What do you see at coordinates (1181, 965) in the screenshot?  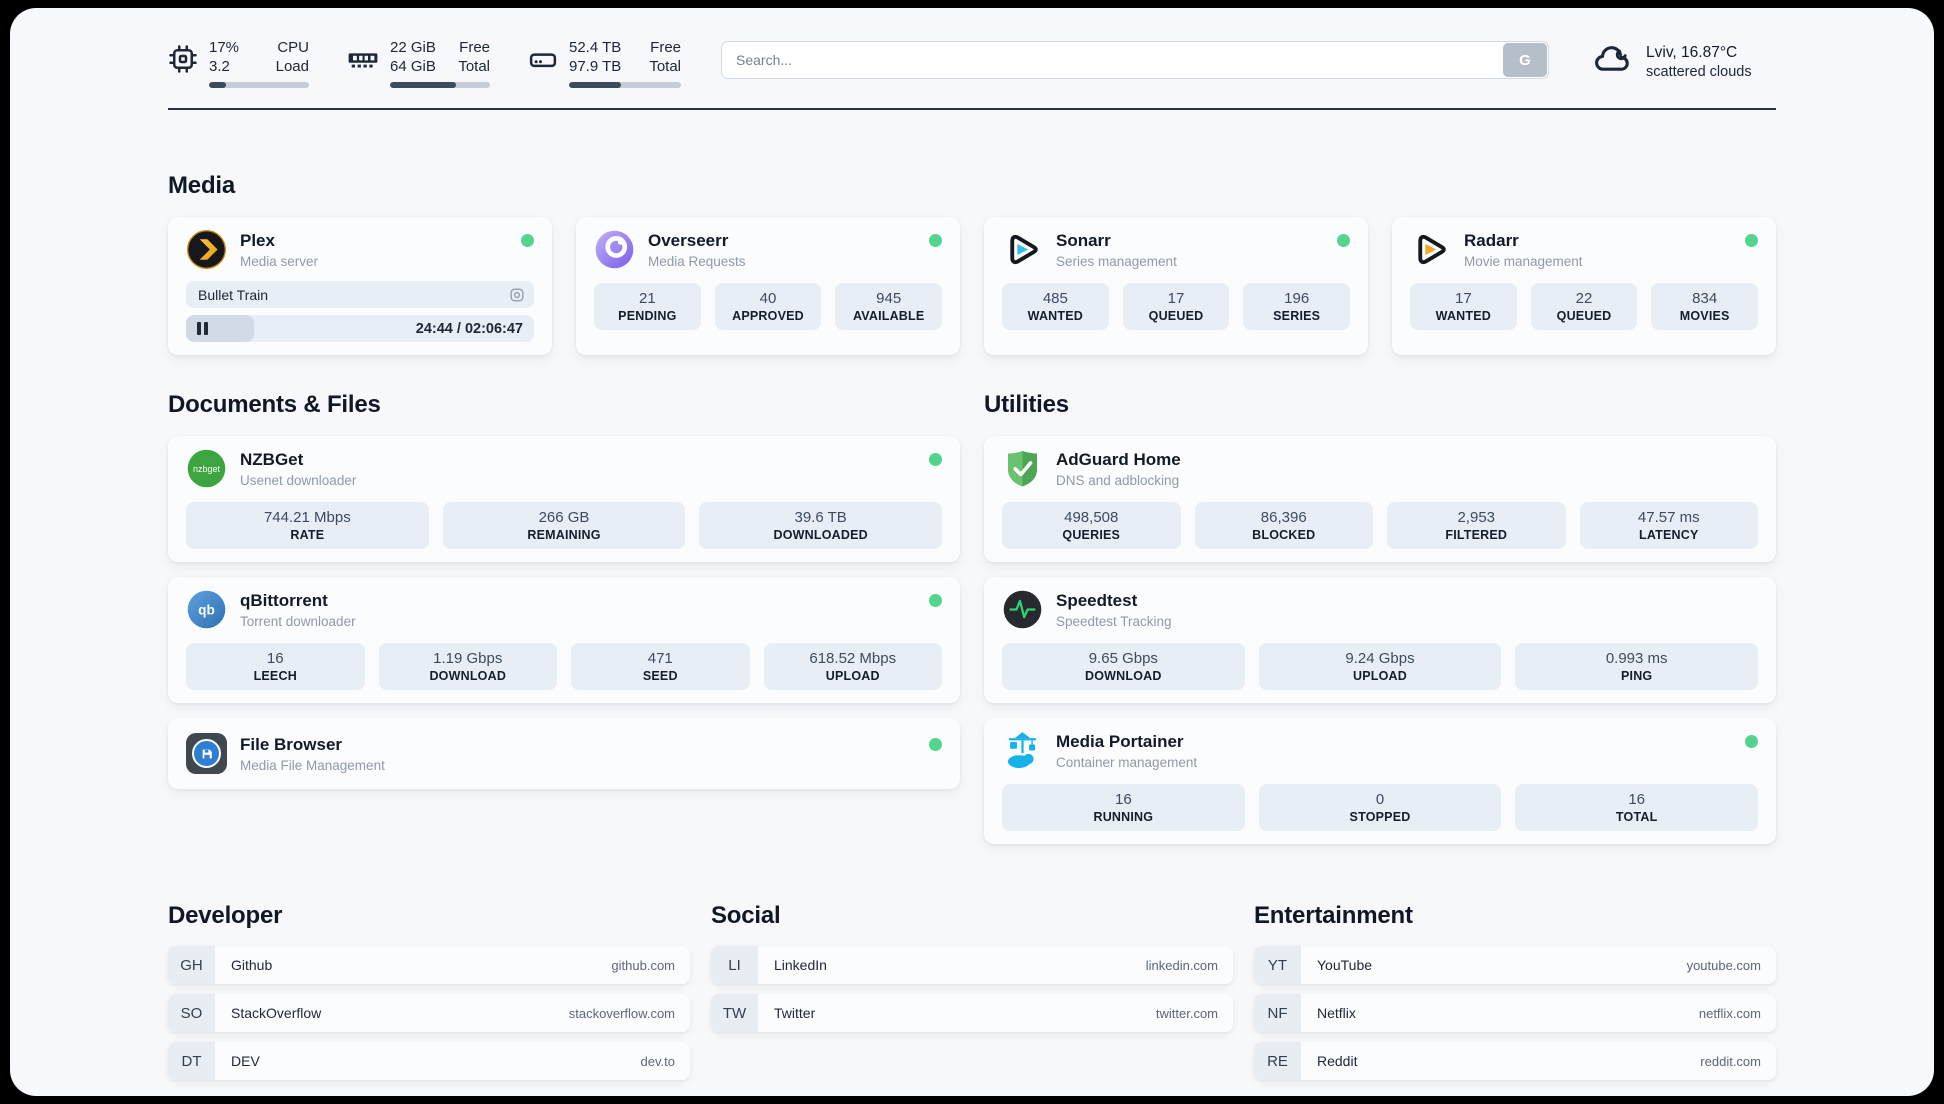 I see `bookmark-url: linkedin.com` at bounding box center [1181, 965].